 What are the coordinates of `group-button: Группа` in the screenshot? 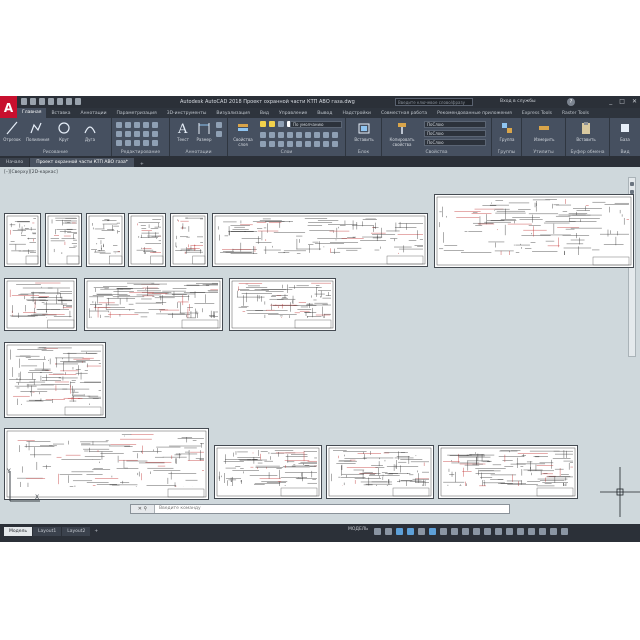 It's located at (507, 131).